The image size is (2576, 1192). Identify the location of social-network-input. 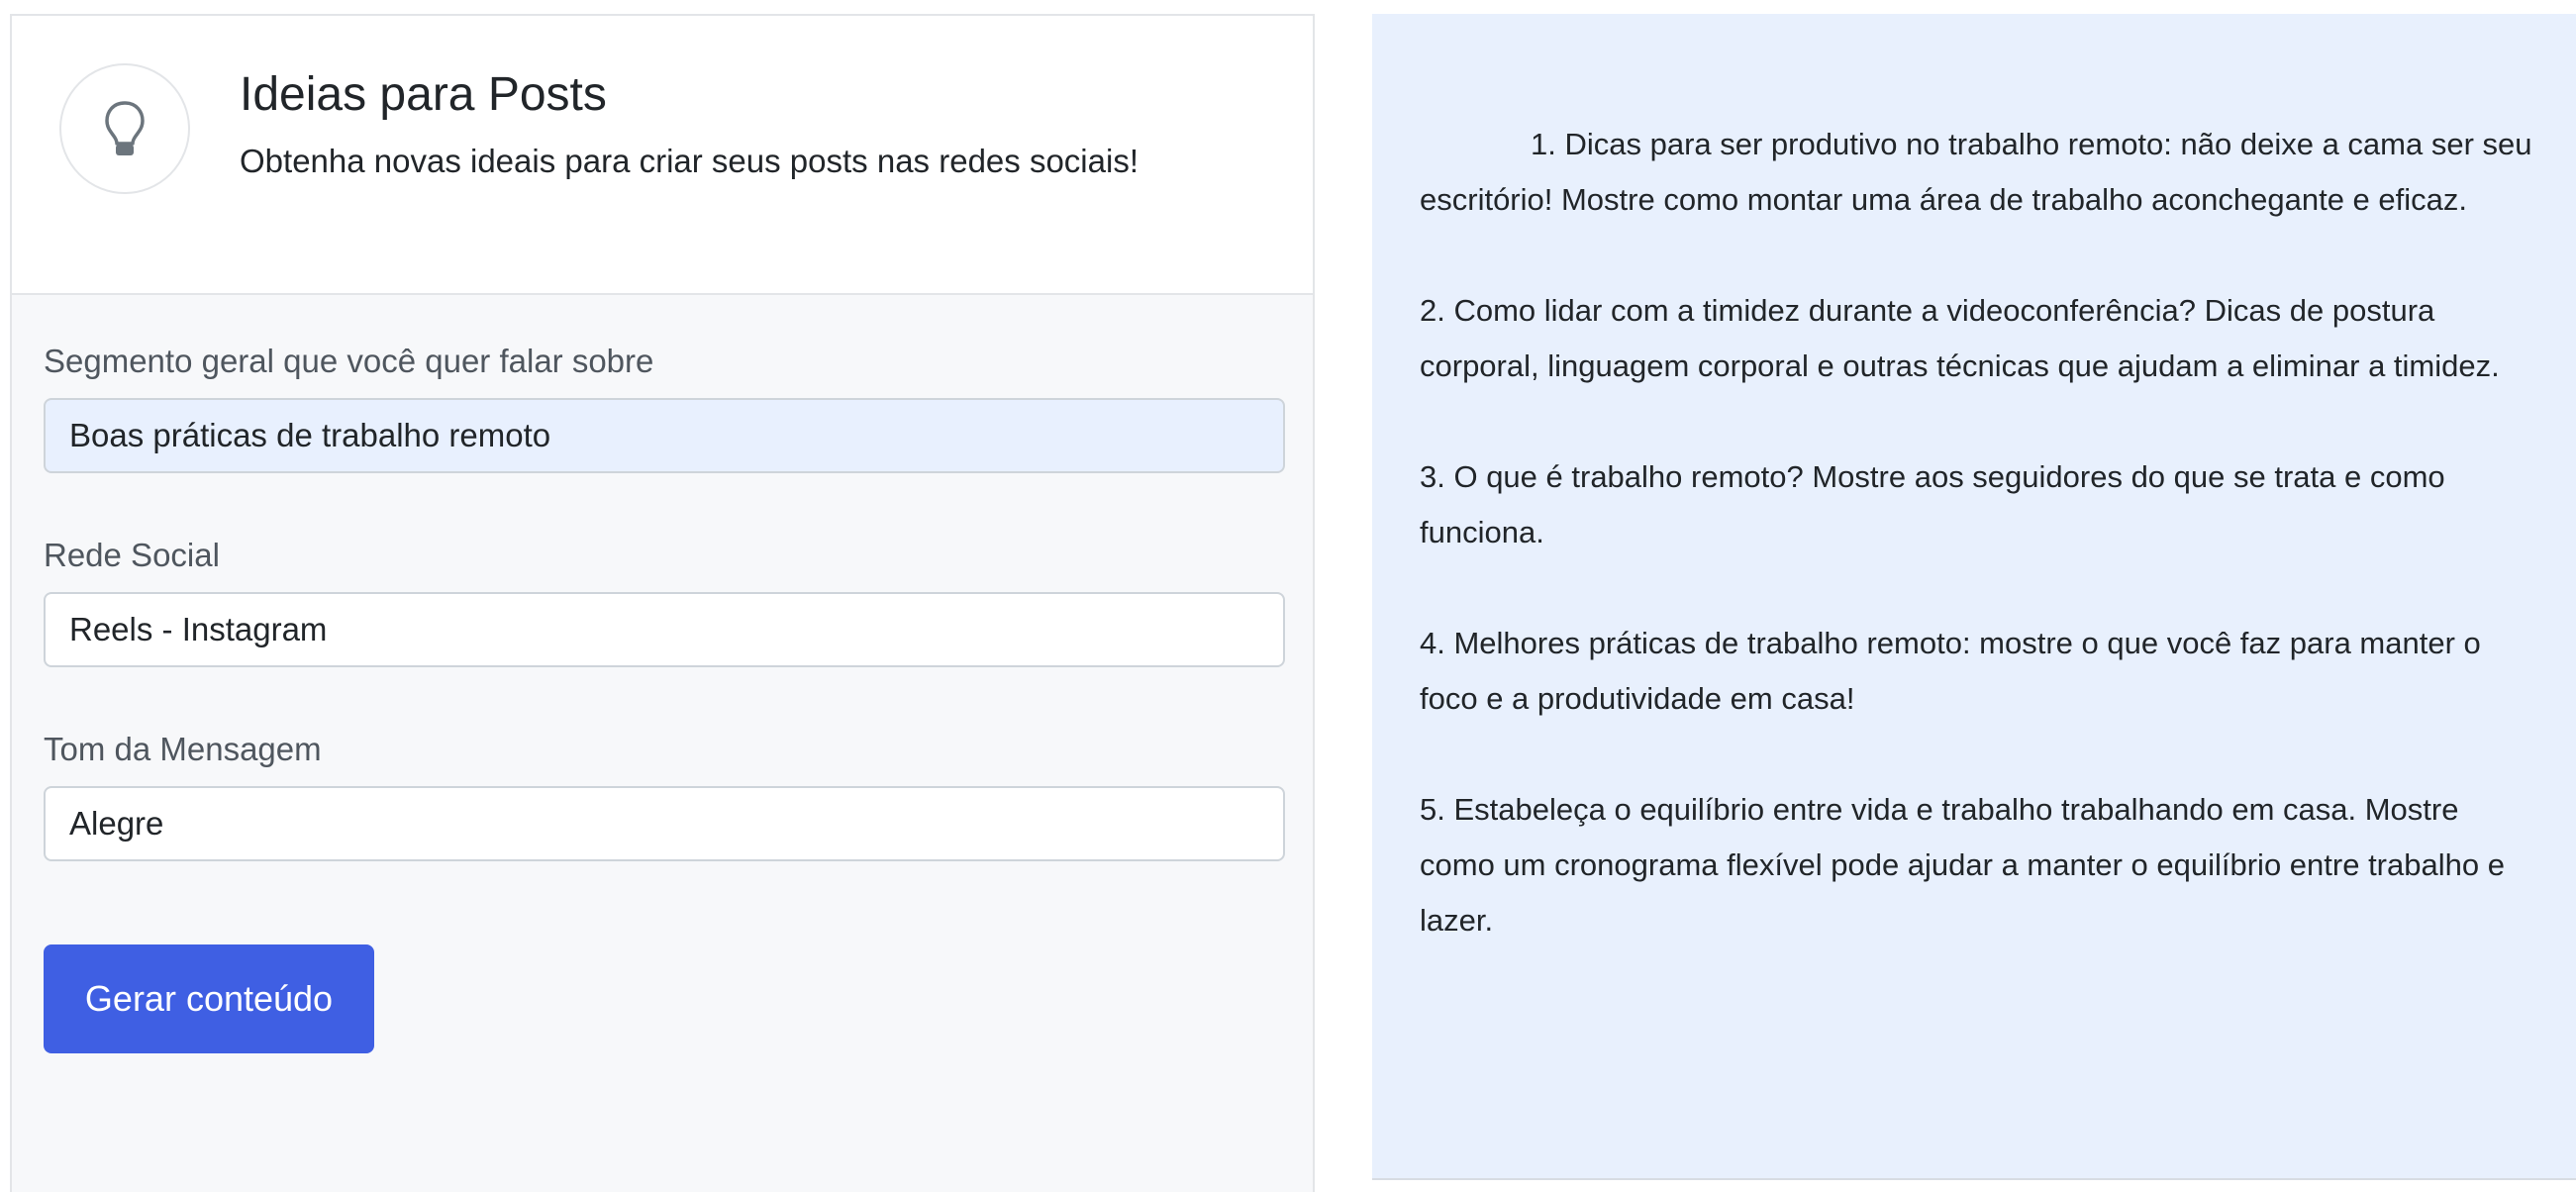
(664, 629).